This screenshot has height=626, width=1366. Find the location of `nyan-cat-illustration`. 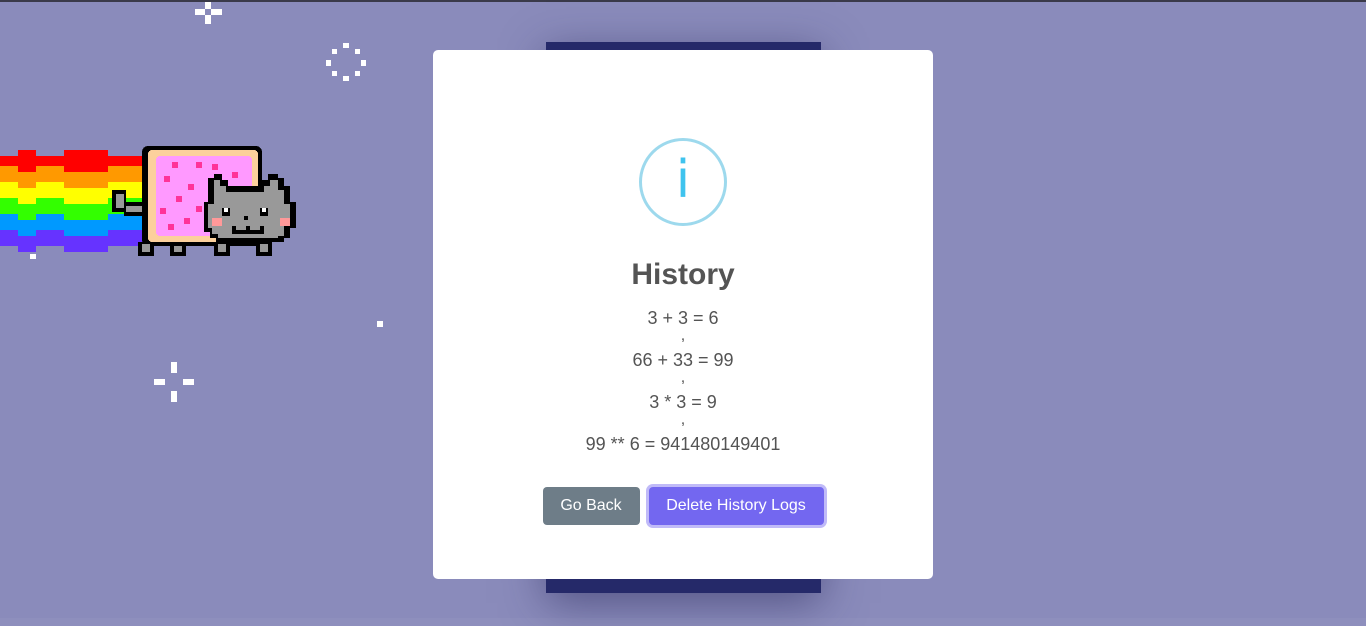

nyan-cat-illustration is located at coordinates (148, 201).